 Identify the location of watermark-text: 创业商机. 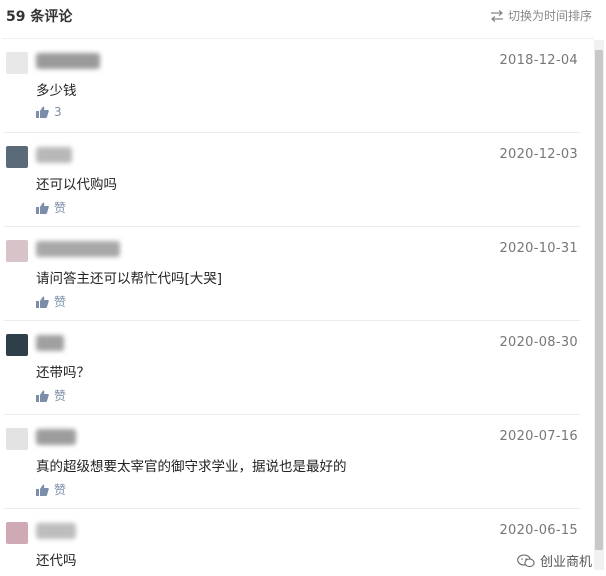
(565, 562).